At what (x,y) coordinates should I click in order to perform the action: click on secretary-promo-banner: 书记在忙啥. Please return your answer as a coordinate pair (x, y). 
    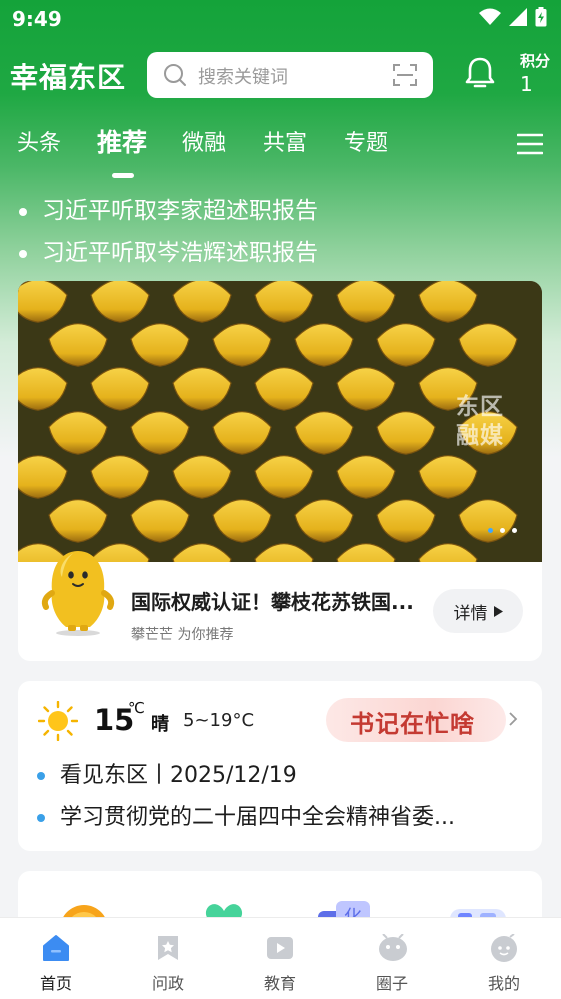
    Looking at the image, I should click on (416, 720).